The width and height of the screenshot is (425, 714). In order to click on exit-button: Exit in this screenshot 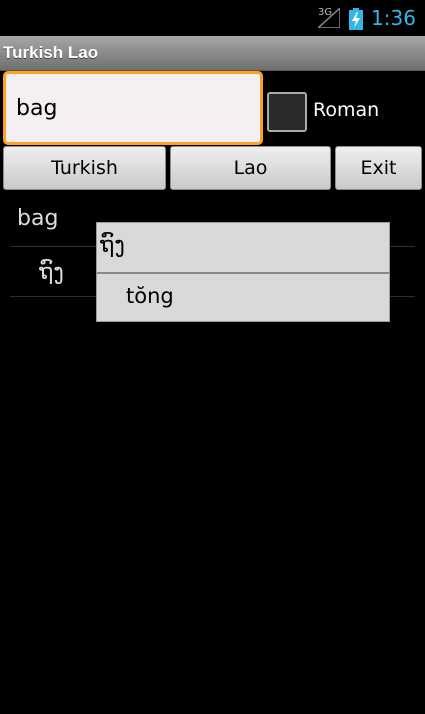, I will do `click(378, 168)`.